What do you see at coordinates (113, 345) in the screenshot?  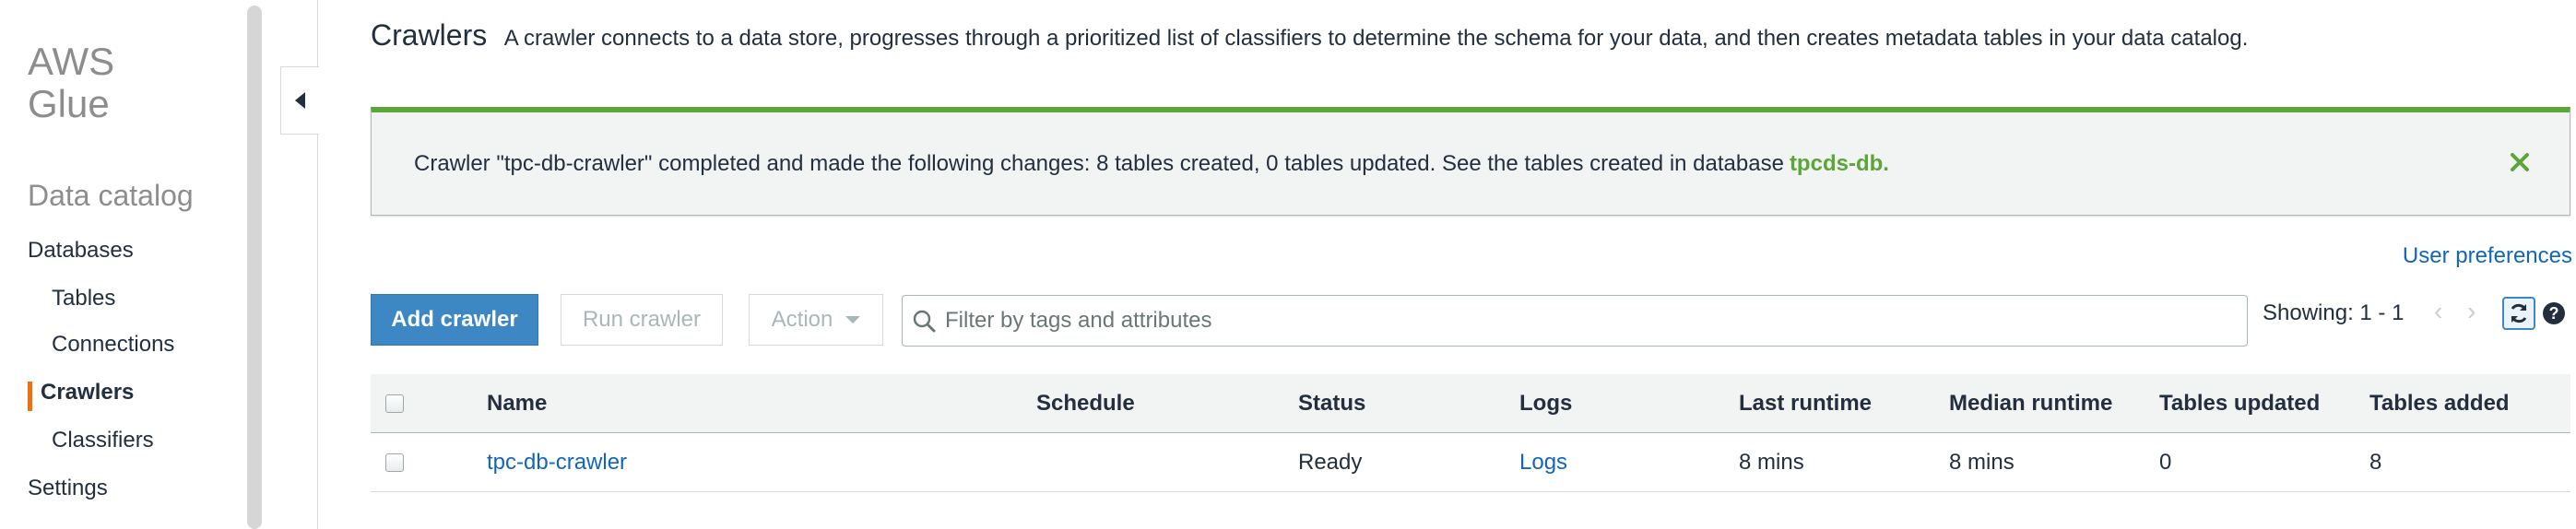 I see `sidebar-item-connections: Connections` at bounding box center [113, 345].